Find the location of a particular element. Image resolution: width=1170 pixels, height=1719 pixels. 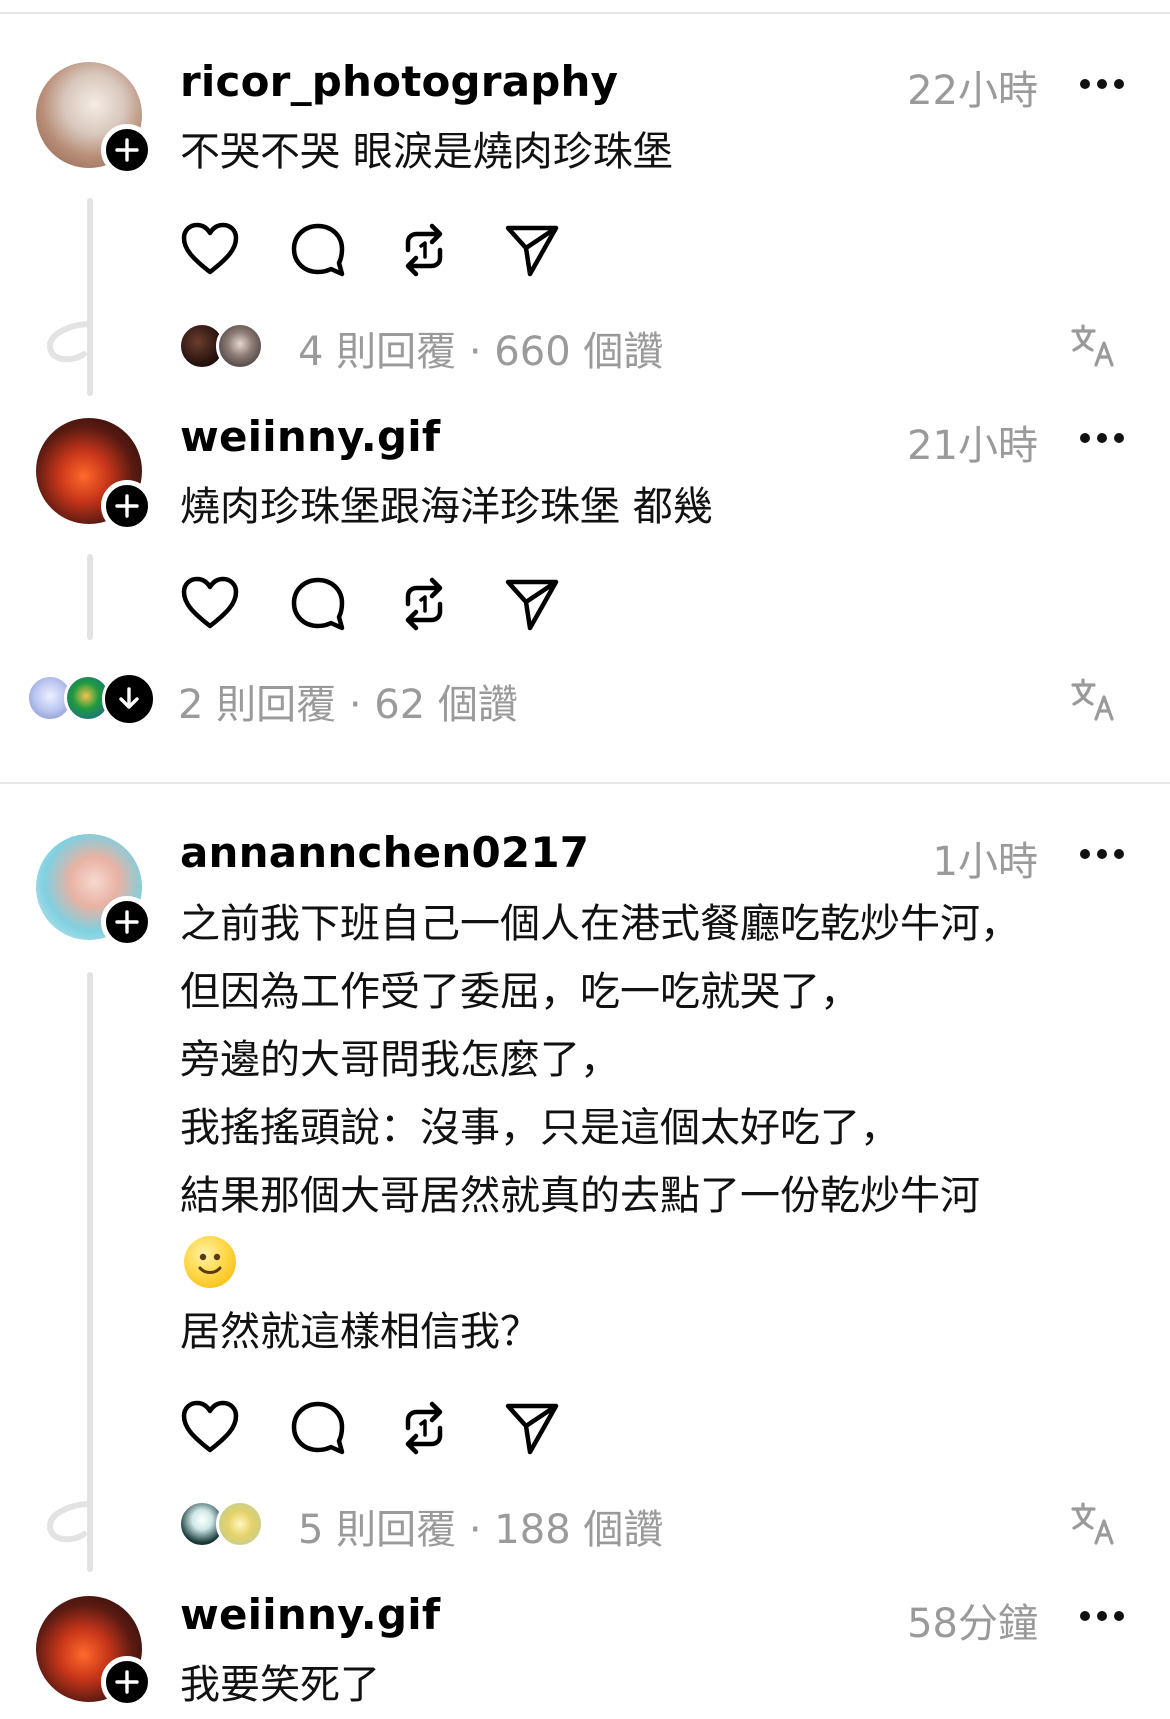

show-replies-button is located at coordinates (129, 699).